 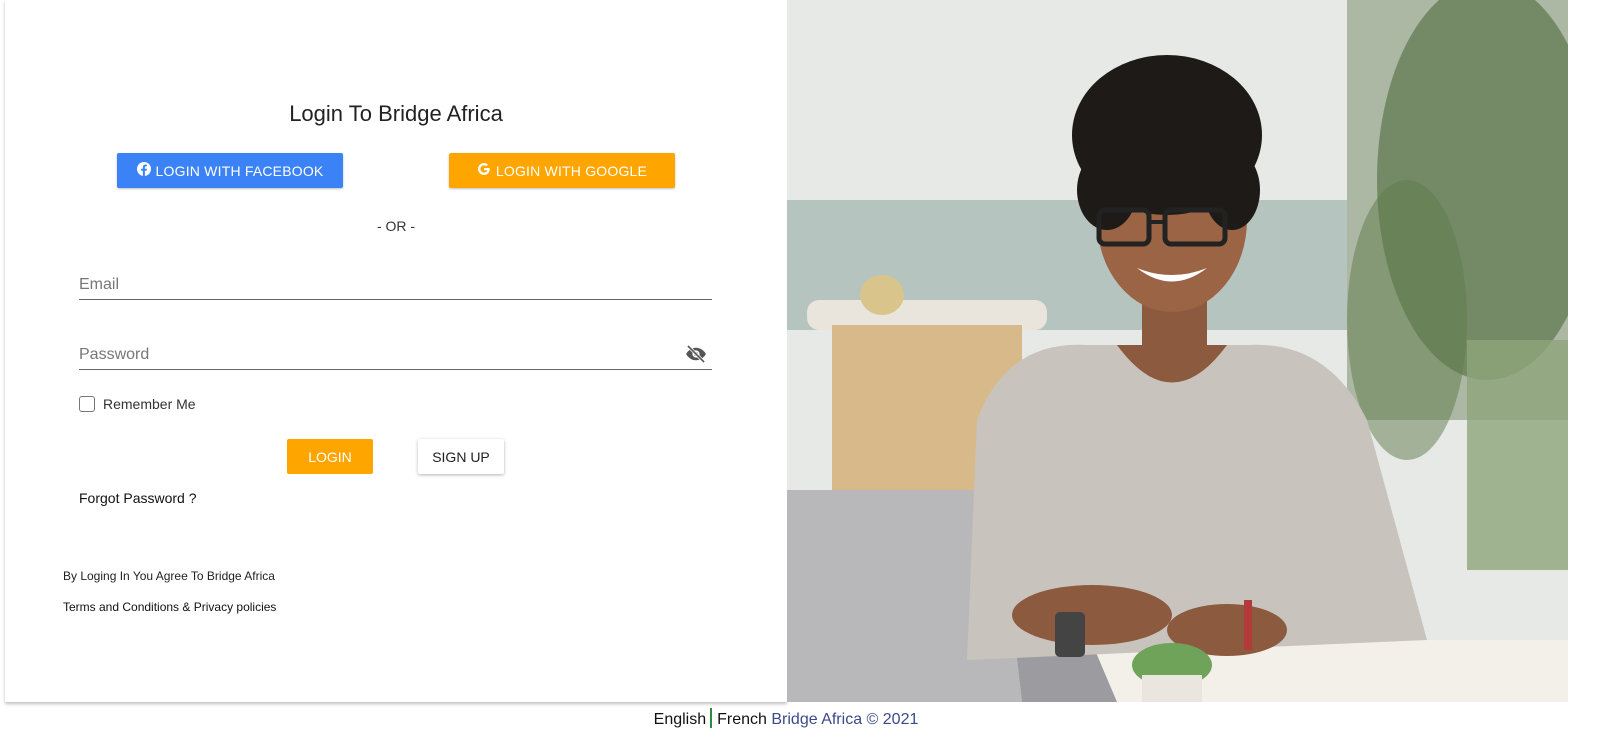 I want to click on email-field, so click(x=395, y=284).